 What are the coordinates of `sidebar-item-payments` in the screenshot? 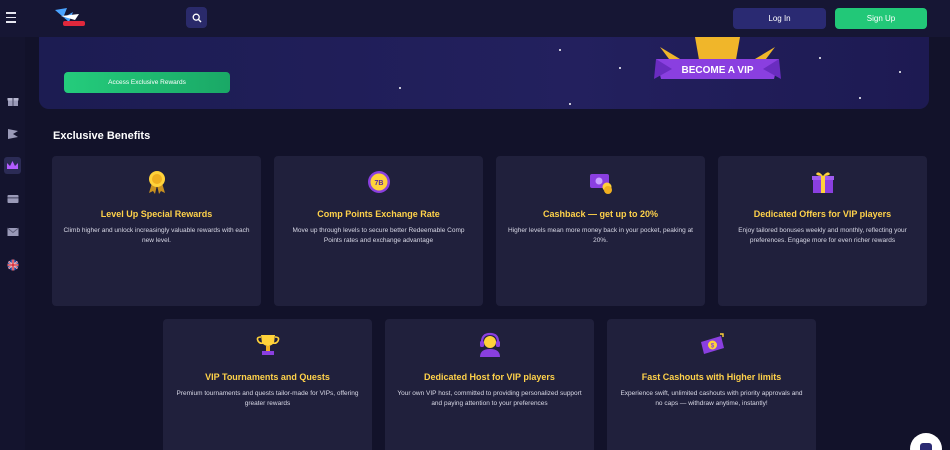 It's located at (12, 198).